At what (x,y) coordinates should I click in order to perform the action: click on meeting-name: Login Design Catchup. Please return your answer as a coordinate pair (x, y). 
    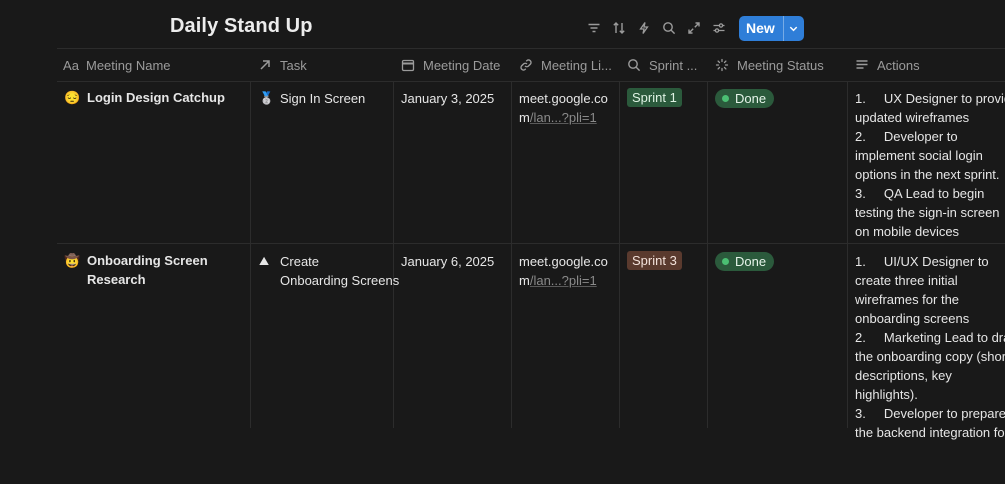
    Looking at the image, I should click on (156, 97).